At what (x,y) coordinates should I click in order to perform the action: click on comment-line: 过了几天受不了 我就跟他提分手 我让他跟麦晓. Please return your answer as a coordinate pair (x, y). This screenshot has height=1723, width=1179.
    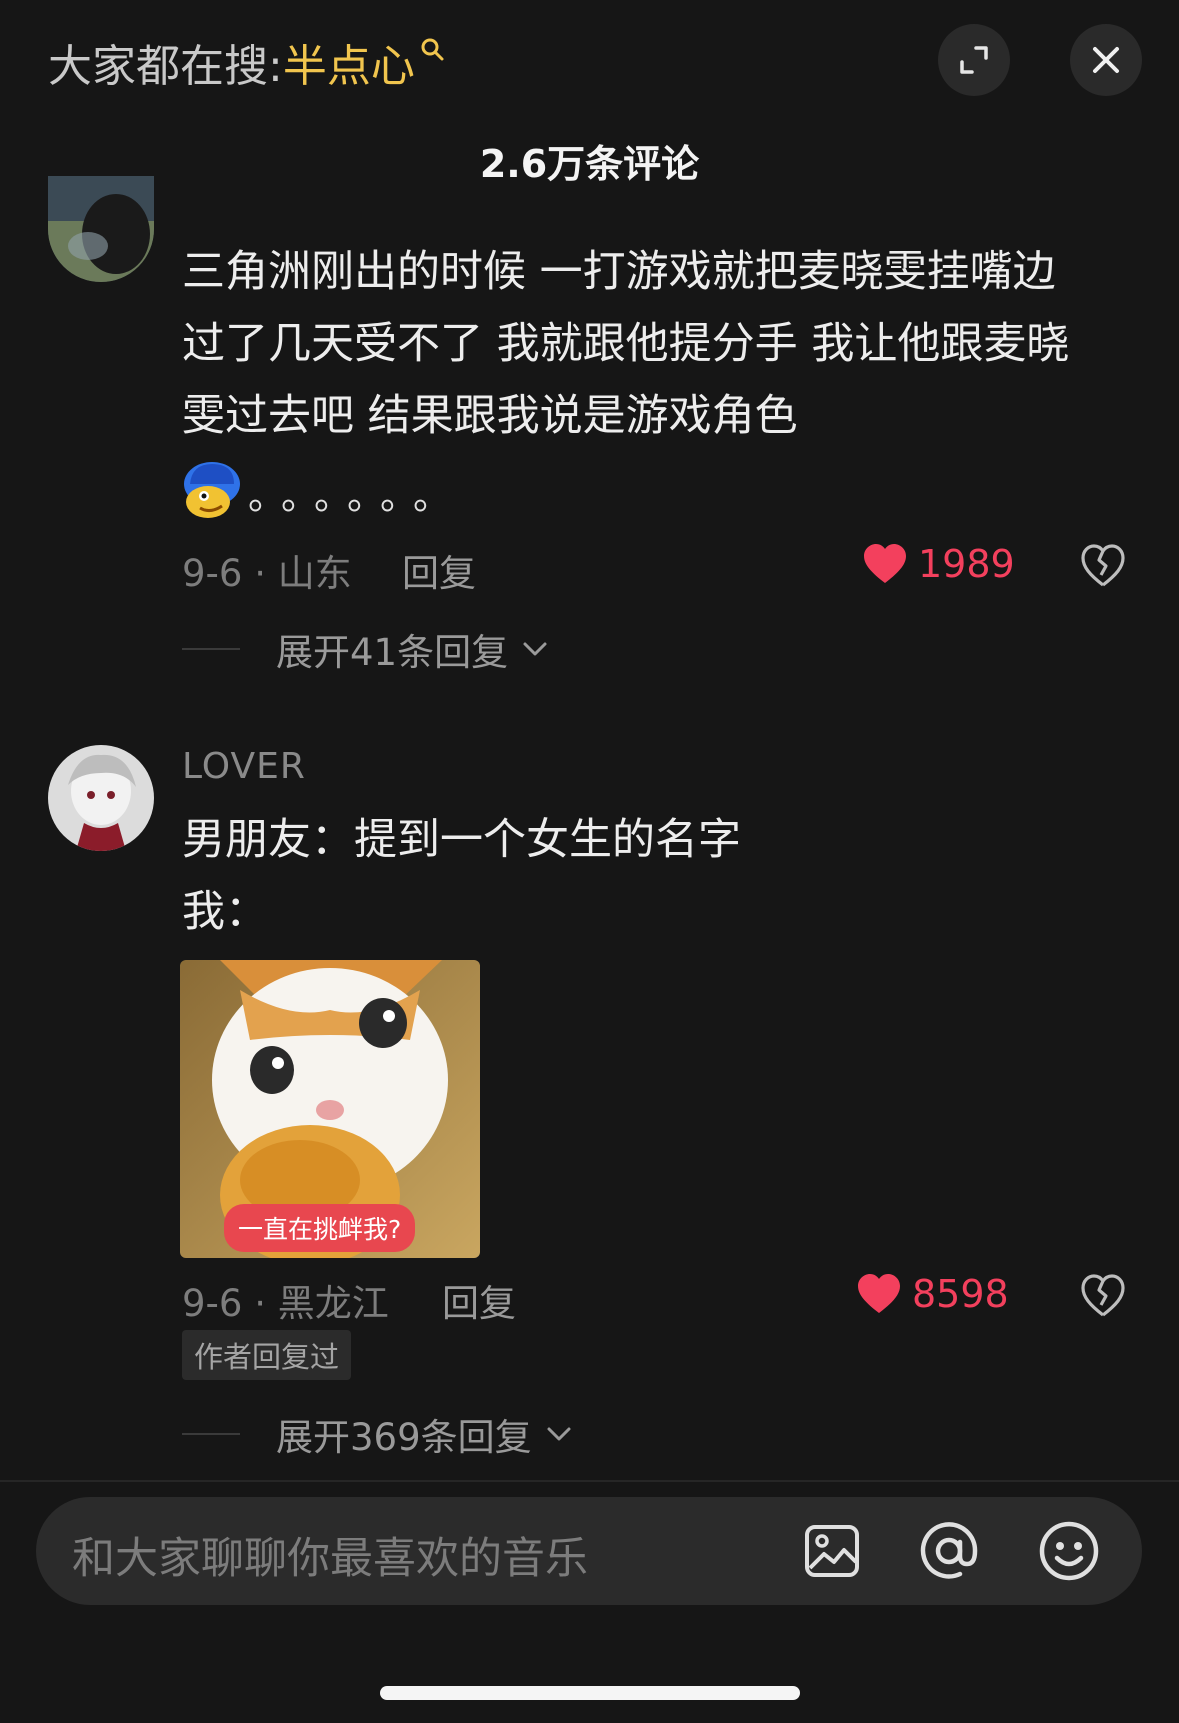
    Looking at the image, I should click on (626, 344).